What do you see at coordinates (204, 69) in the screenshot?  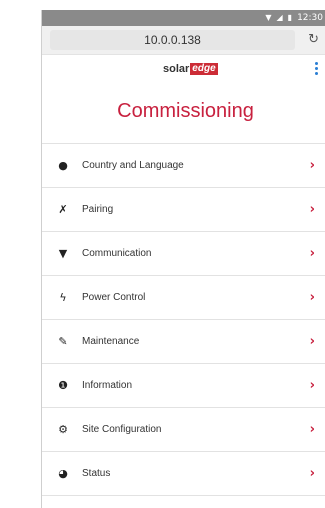 I see `logo-suffix: edge` at bounding box center [204, 69].